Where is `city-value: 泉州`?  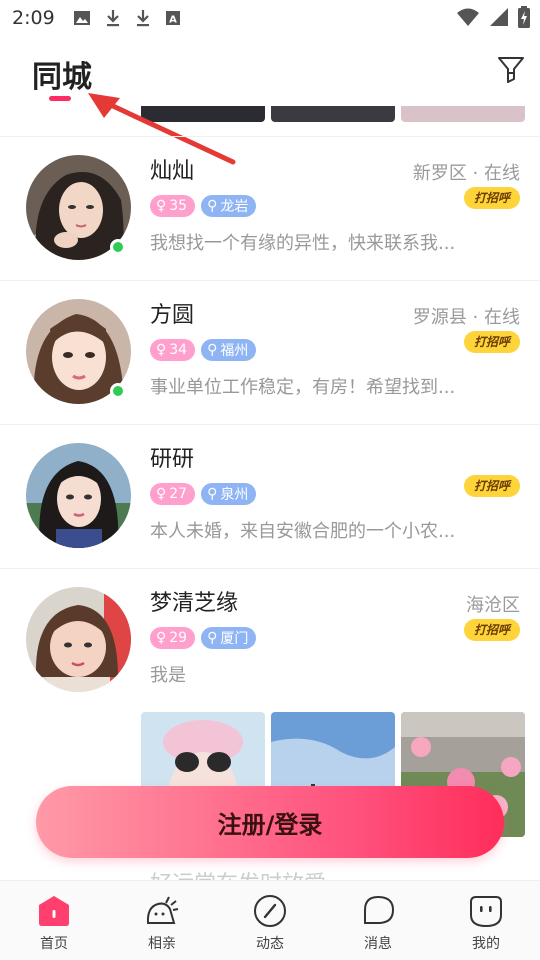
city-value: 泉州 is located at coordinates (234, 495).